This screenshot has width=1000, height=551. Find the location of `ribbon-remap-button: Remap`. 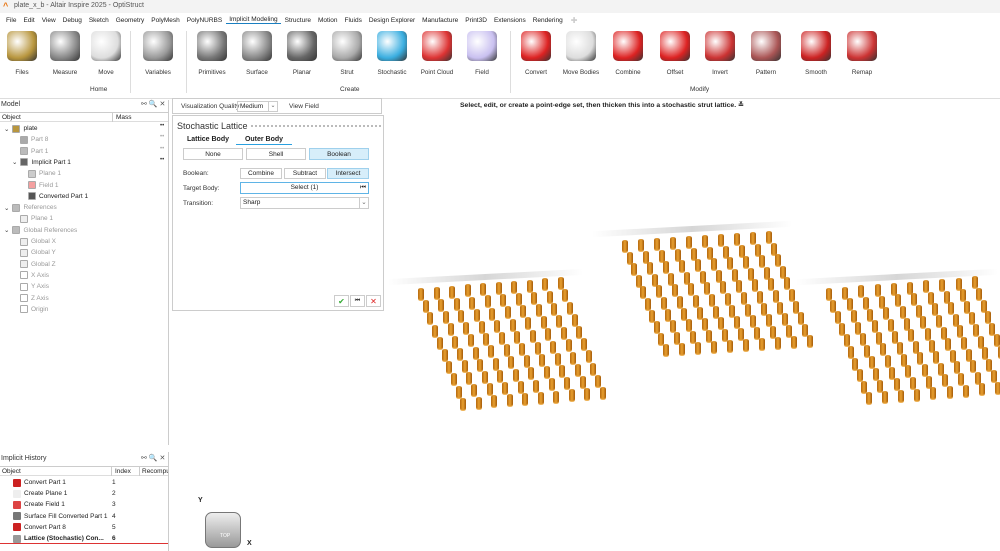

ribbon-remap-button: Remap is located at coordinates (862, 52).